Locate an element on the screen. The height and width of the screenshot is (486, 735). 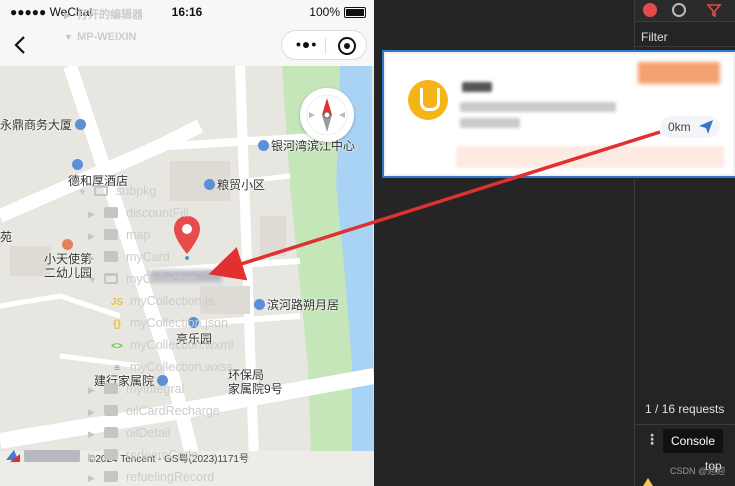
section-open-editors: ▶ 打开的编辑器 is located at coordinates (103, 15).